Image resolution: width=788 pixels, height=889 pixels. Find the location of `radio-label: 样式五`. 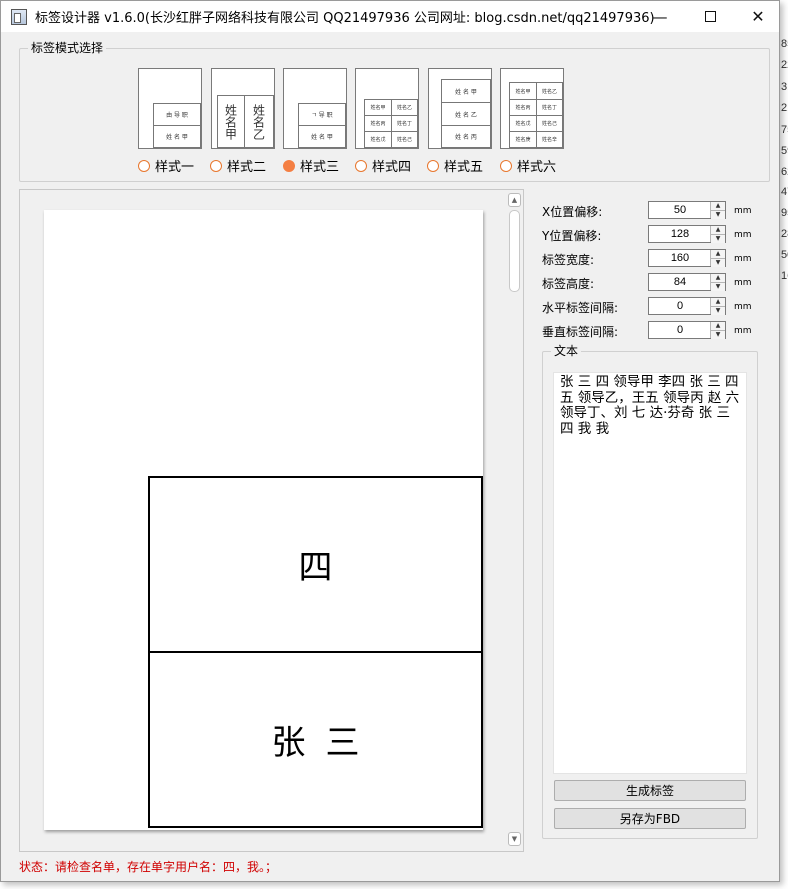

radio-label: 样式五 is located at coordinates (464, 167).